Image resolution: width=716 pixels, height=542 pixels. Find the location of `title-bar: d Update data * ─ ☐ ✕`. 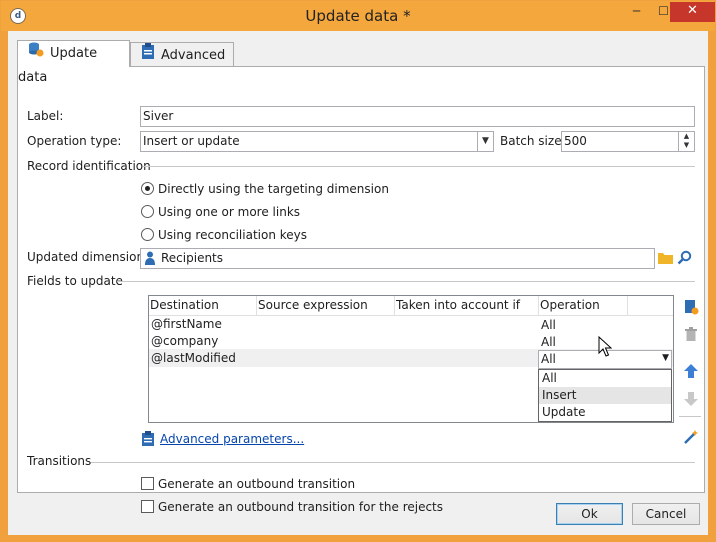

title-bar: d Update data * ─ ☐ ✕ is located at coordinates (358, 16).